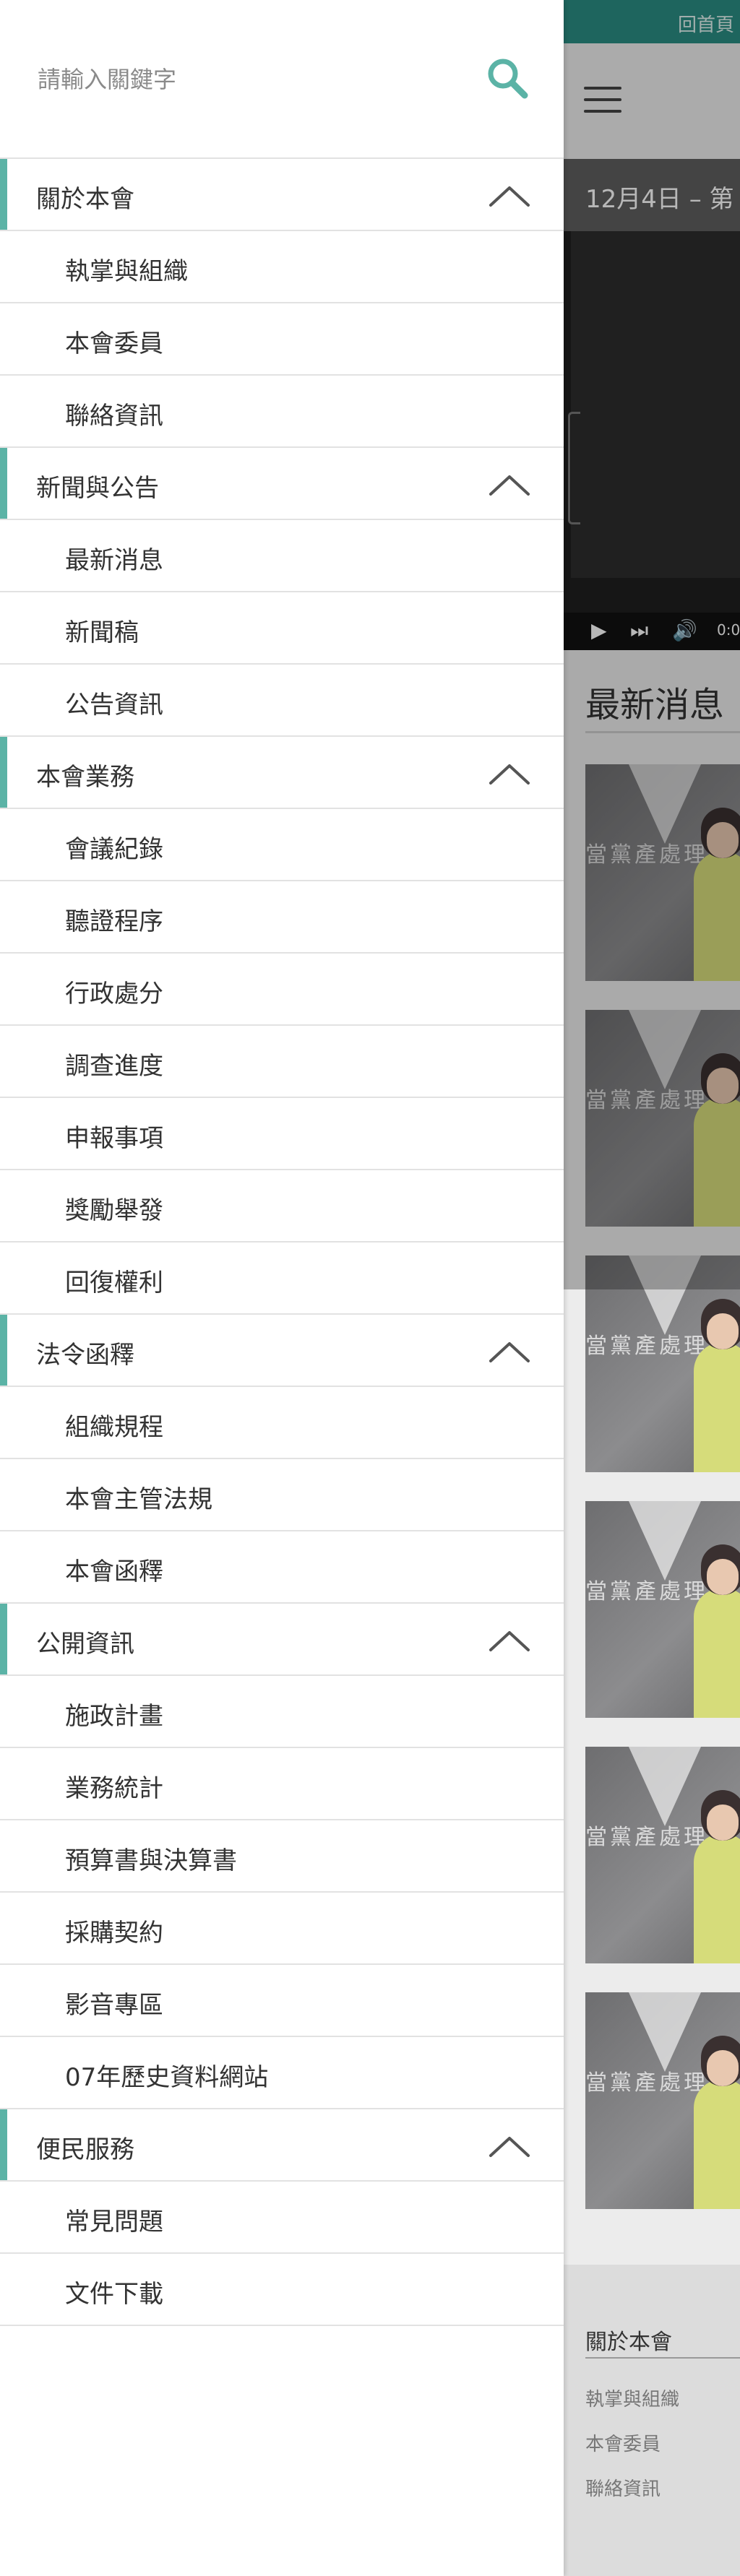 This screenshot has height=2576, width=740. What do you see at coordinates (282, 484) in the screenshot?
I see `menu-section: 新聞與公告` at bounding box center [282, 484].